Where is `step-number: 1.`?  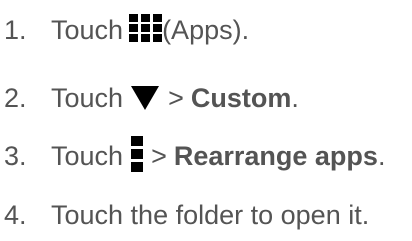 step-number: 1. is located at coordinates (15, 29).